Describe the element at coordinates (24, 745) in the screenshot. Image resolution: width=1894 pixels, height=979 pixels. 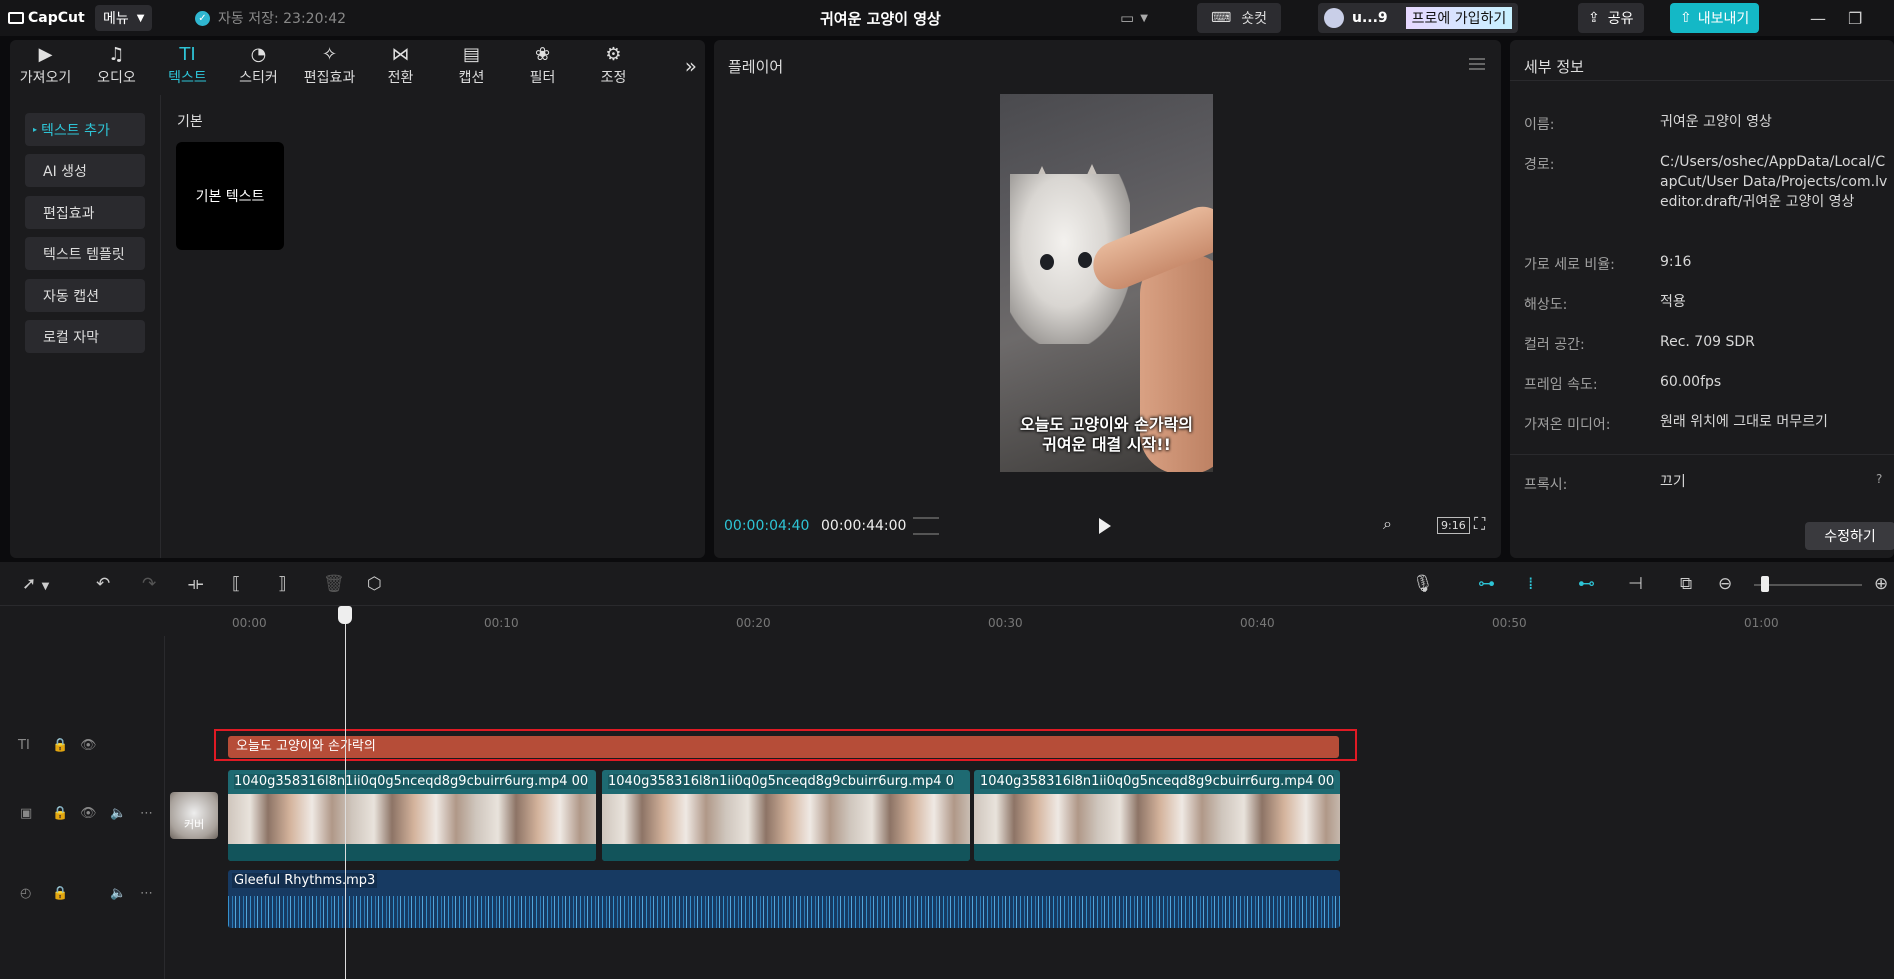
I see `text-track-icon: TI` at that location.